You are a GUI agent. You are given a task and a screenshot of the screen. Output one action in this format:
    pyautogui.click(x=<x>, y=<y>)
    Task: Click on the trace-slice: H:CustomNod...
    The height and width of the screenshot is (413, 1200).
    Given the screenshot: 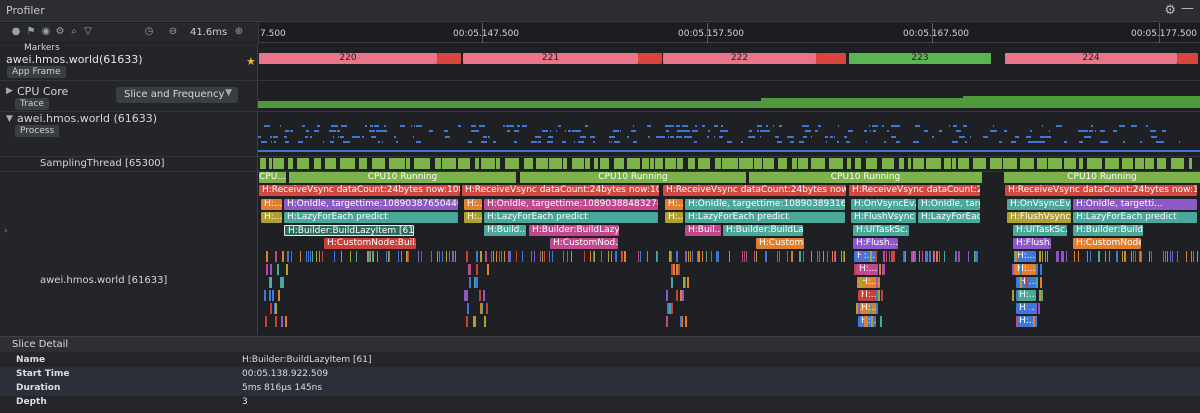 What is the action you would take?
    pyautogui.click(x=584, y=243)
    